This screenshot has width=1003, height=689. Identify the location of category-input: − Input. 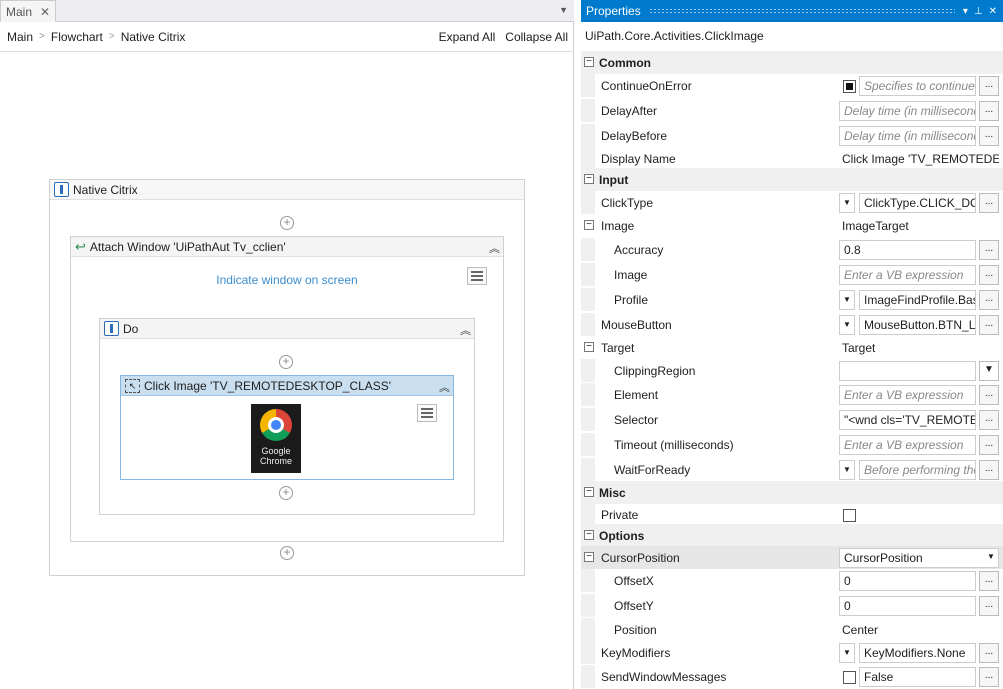
(792, 180).